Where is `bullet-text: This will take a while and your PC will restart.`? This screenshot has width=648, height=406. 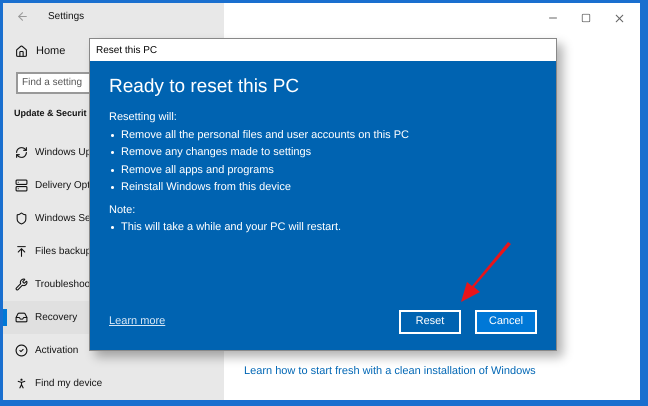
bullet-text: This will take a while and your PC will restart. is located at coordinates (231, 227).